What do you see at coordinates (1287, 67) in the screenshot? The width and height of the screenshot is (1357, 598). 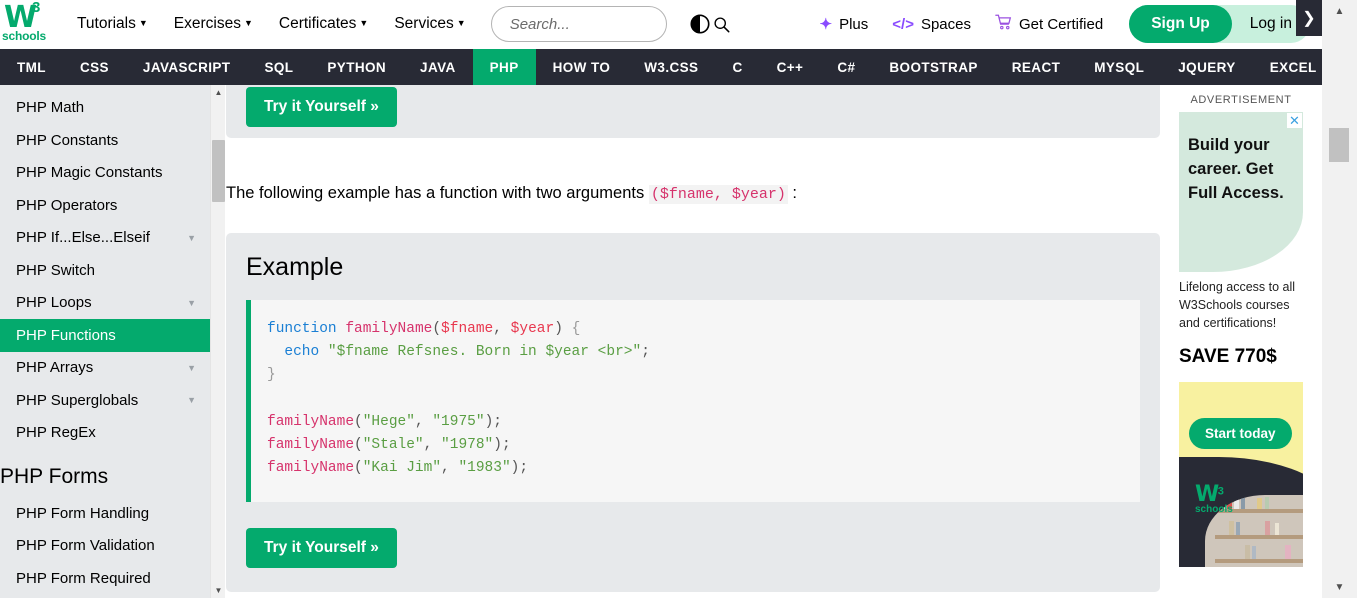 I see `topic-tab-excel: EXCEL` at bounding box center [1287, 67].